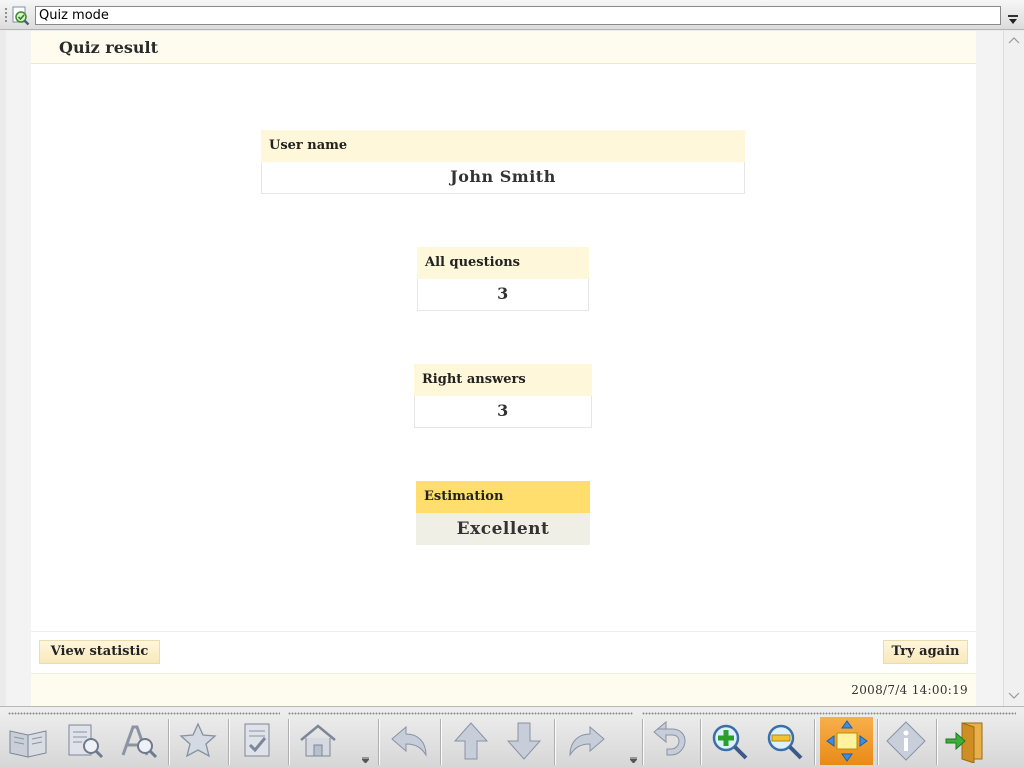 Image resolution: width=1024 pixels, height=768 pixels. Describe the element at coordinates (318, 741) in the screenshot. I see `home-icon` at that location.